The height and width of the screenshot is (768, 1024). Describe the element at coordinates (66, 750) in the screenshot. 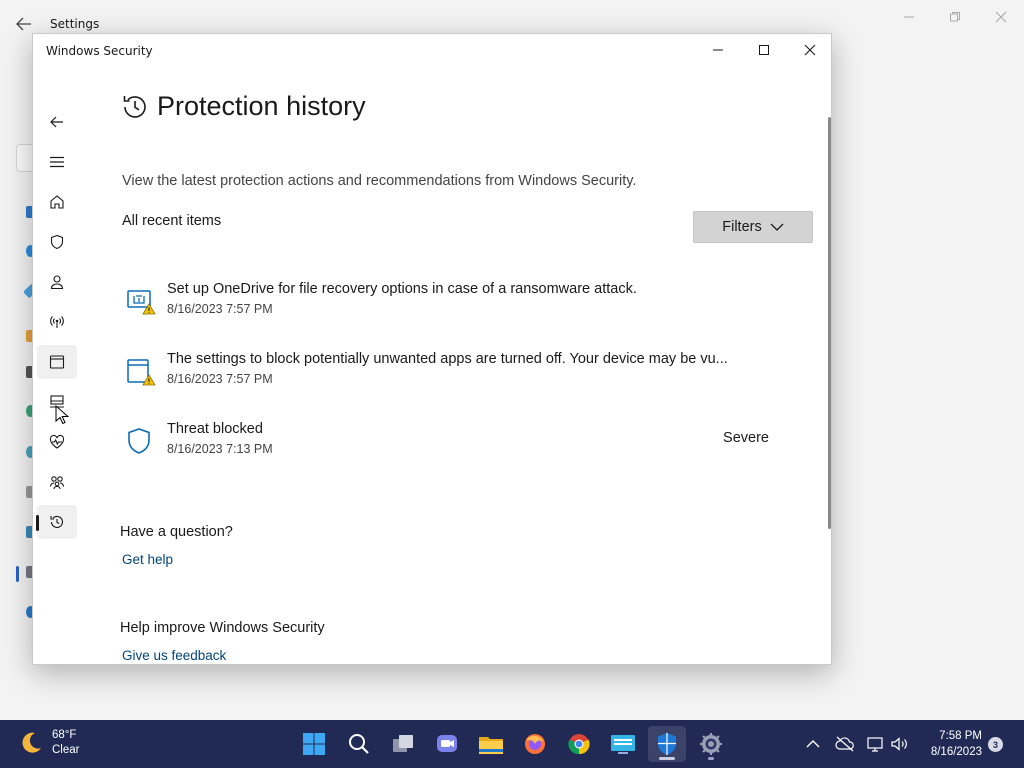

I see `weather-description: Clear` at that location.